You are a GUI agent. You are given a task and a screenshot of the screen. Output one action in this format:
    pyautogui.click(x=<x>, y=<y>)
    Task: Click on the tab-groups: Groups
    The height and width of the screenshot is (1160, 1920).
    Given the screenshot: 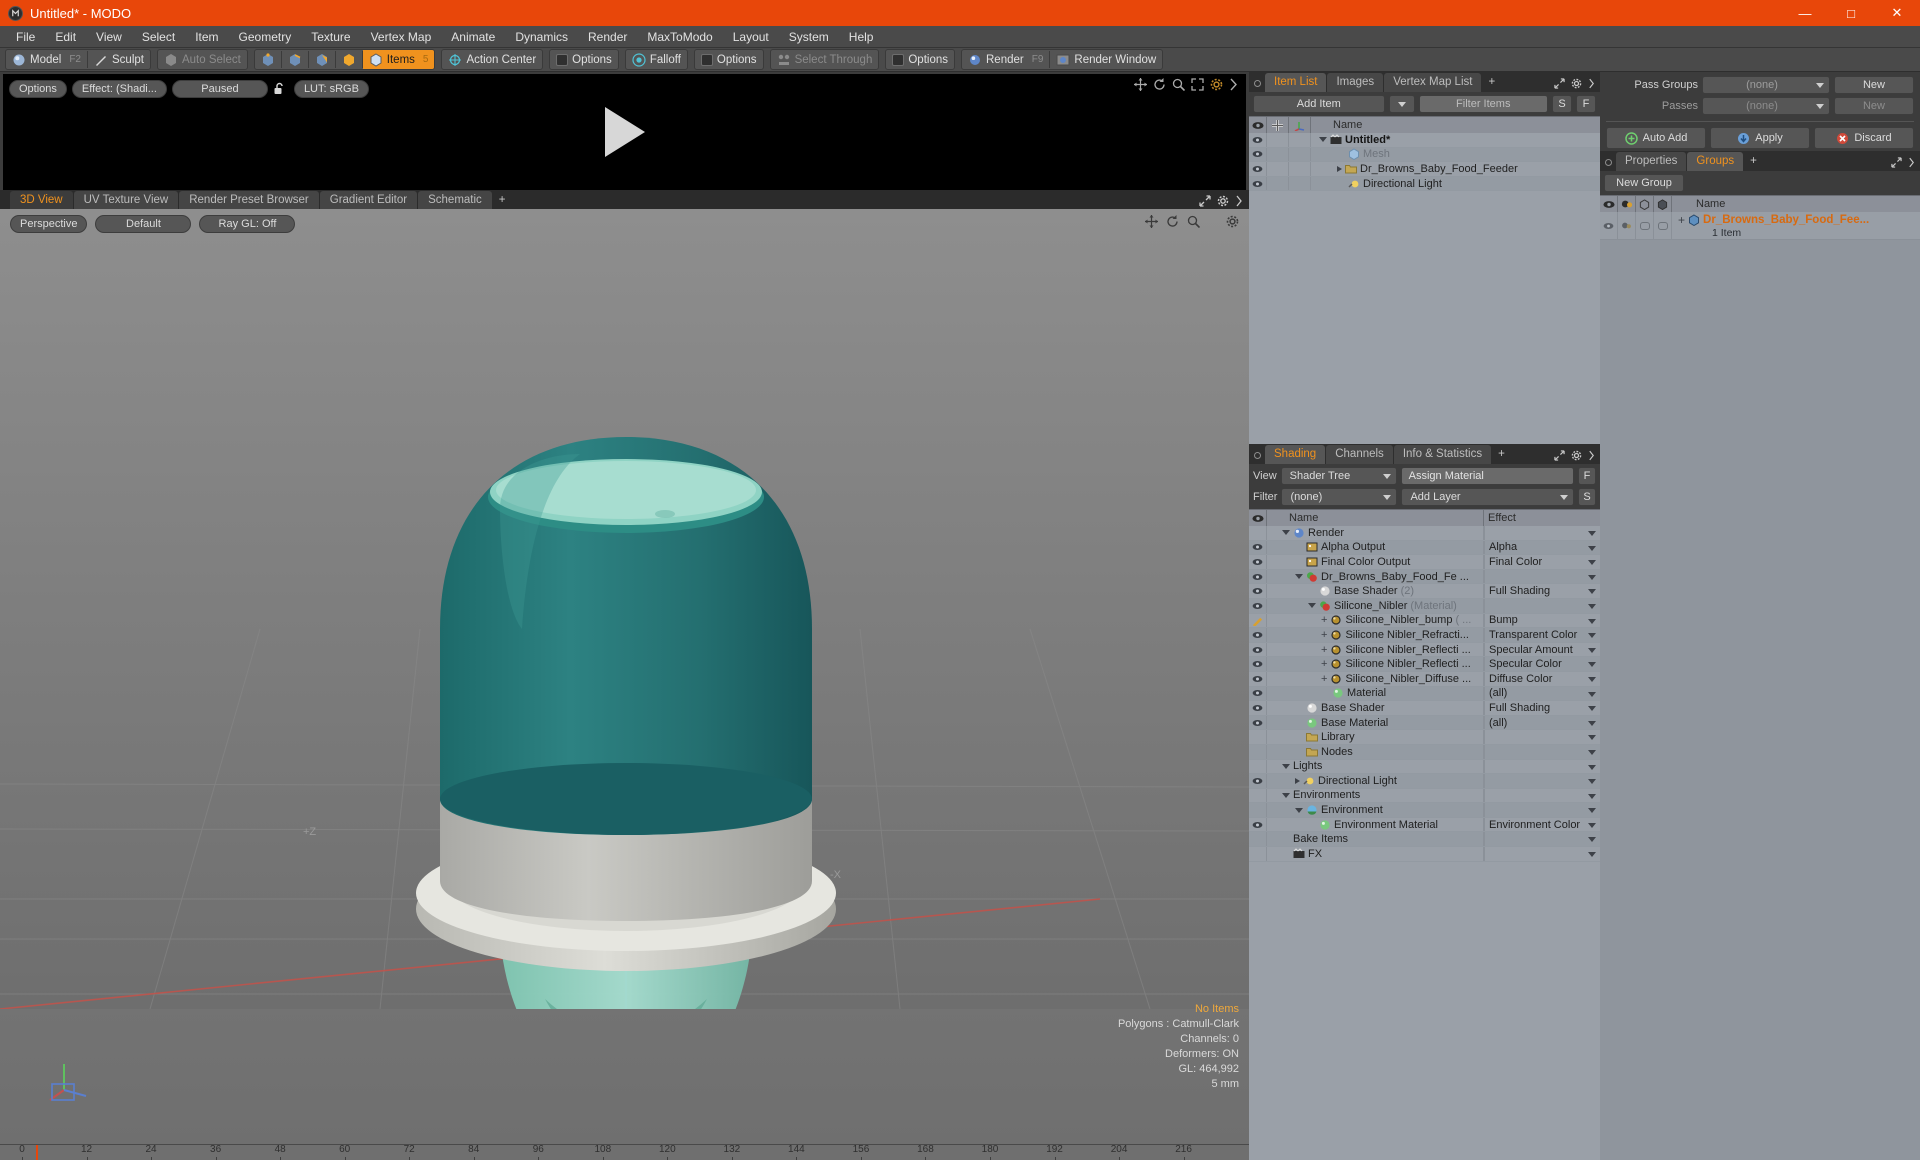 What is the action you would take?
    pyautogui.click(x=1715, y=161)
    